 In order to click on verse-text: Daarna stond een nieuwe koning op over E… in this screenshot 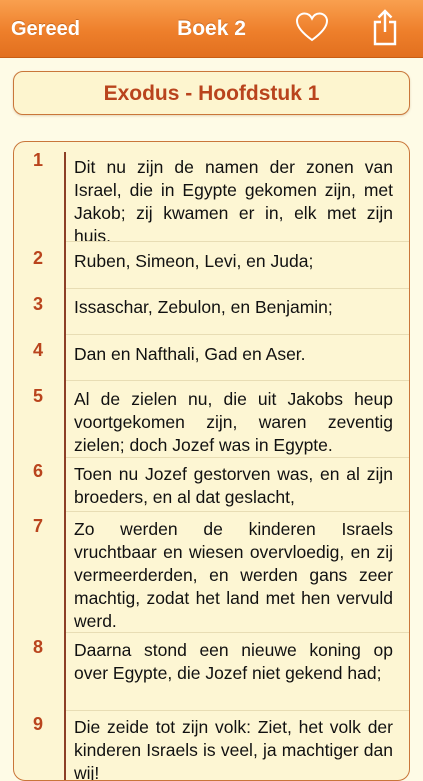, I will do `click(233, 661)`.